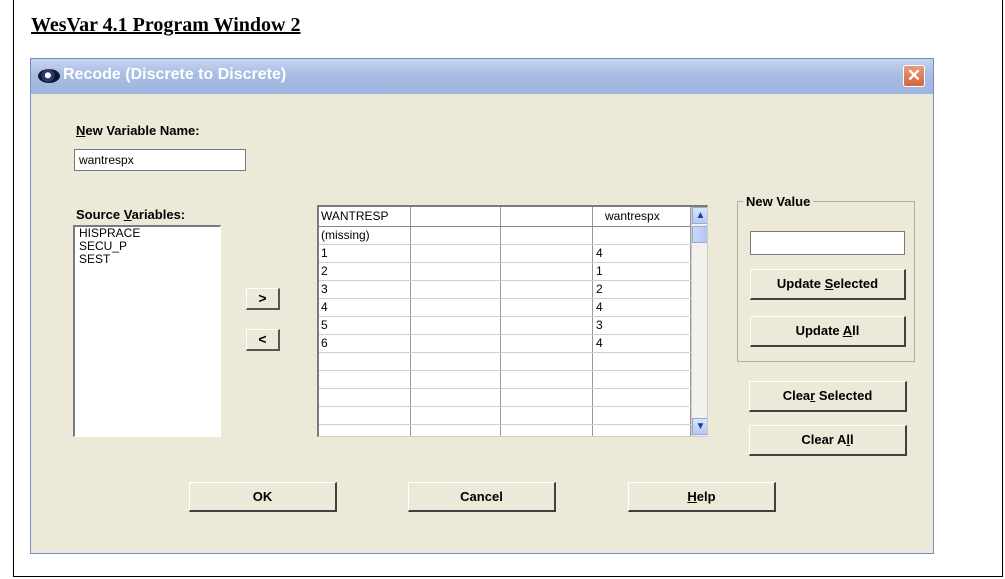  What do you see at coordinates (796, 395) in the screenshot?
I see `button-label-part: Clea` at bounding box center [796, 395].